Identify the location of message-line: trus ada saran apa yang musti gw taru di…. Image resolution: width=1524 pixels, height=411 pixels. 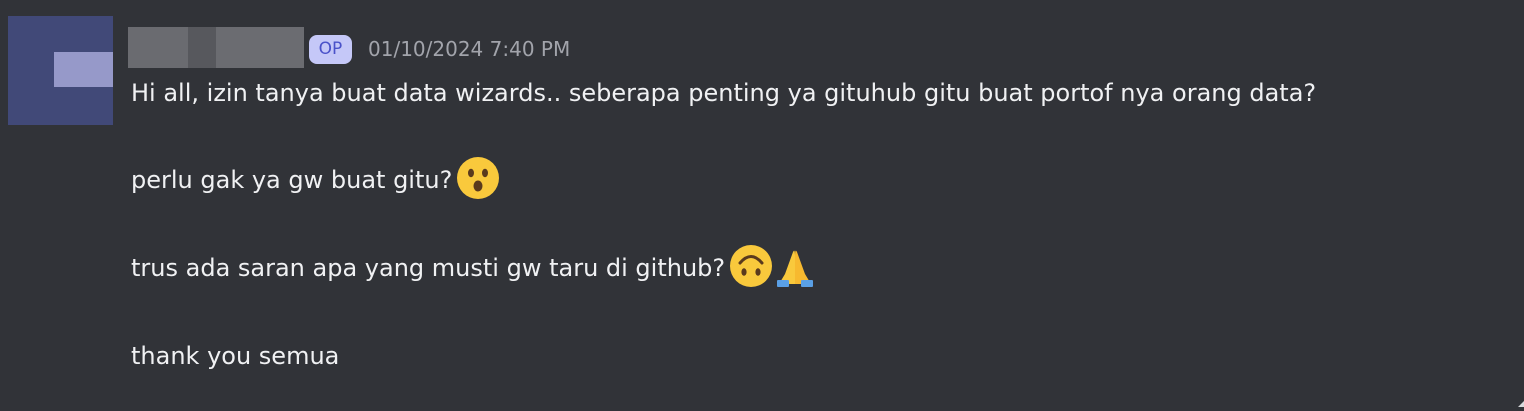
(474, 267).